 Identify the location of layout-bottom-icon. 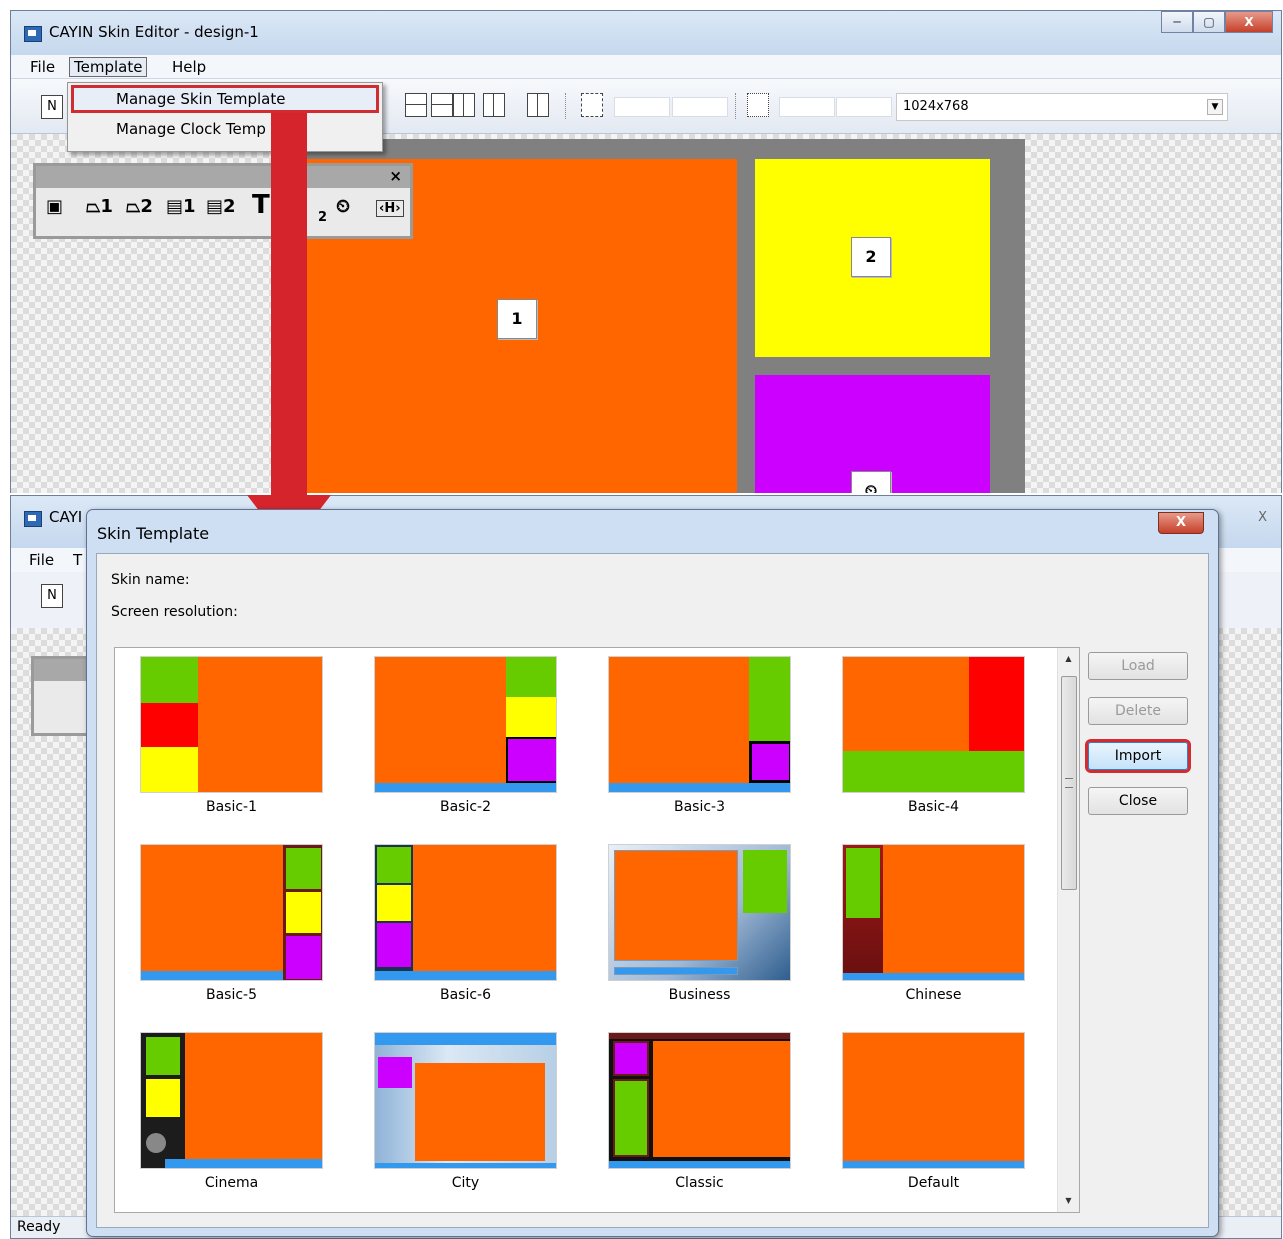
(442, 105).